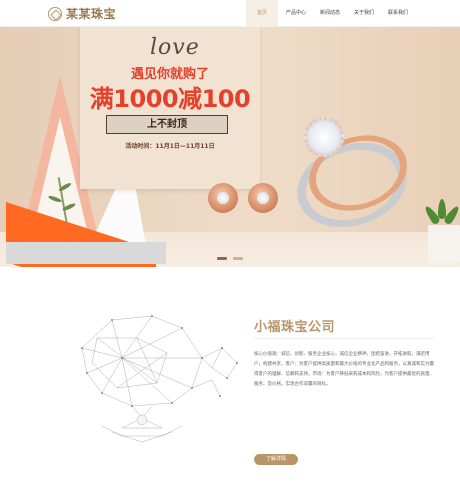 The width and height of the screenshot is (460, 488). I want to click on nav-item-news: 新闻动态, so click(330, 13).